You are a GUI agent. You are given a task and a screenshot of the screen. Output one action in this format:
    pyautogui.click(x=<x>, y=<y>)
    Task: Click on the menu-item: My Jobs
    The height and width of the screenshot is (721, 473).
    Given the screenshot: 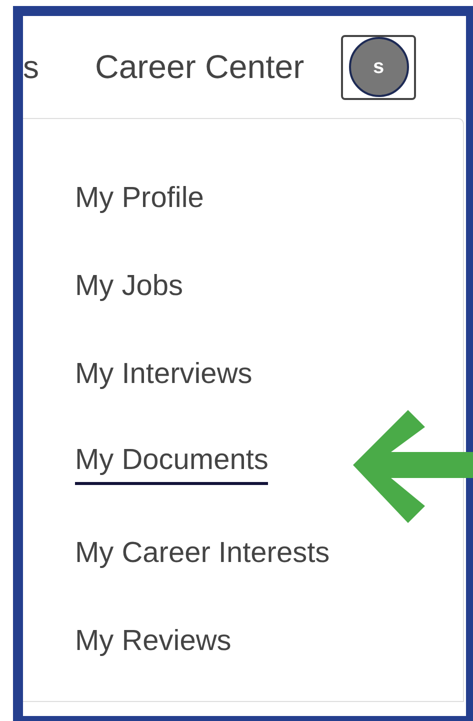 What is the action you would take?
    pyautogui.click(x=129, y=286)
    